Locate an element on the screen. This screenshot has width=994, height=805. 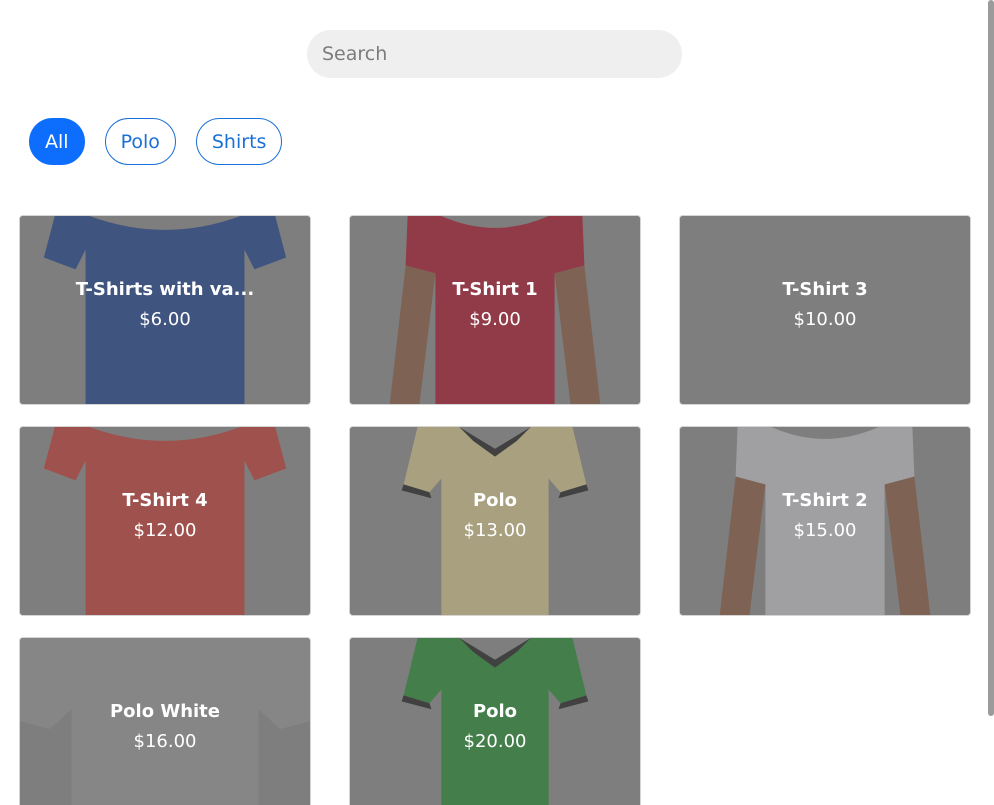
product-info: T-Shirt 4 $12.00 is located at coordinates (165, 515).